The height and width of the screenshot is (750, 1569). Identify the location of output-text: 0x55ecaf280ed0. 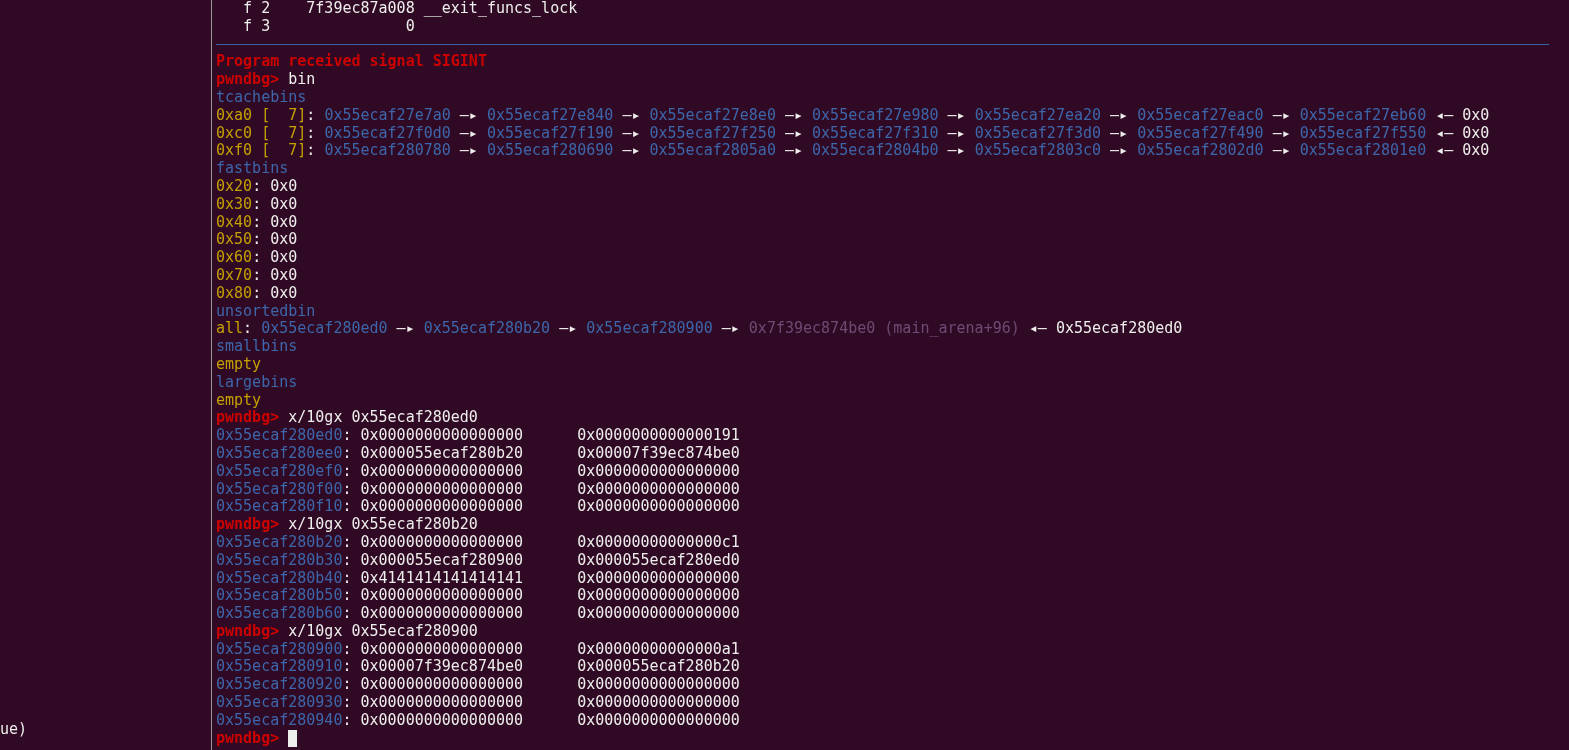
(1119, 329).